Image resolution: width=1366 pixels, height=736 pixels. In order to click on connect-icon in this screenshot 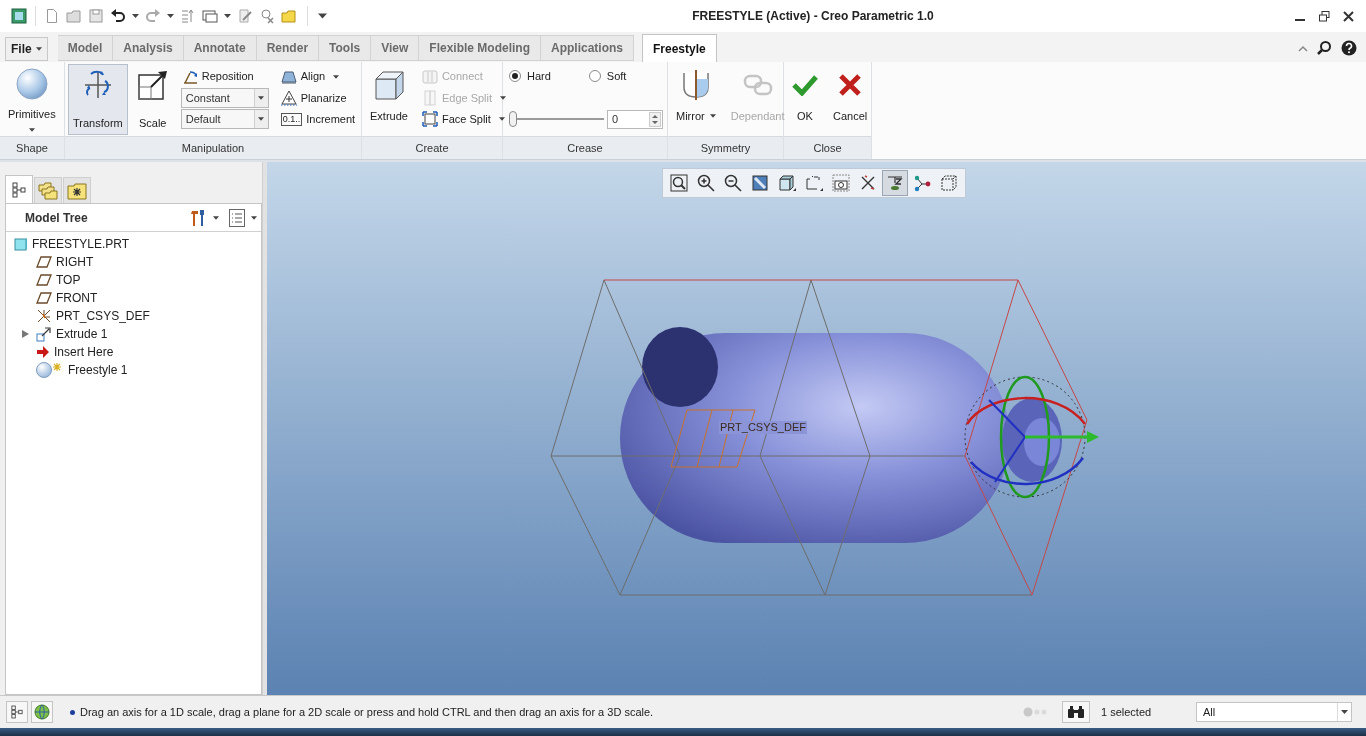, I will do `click(429, 76)`.